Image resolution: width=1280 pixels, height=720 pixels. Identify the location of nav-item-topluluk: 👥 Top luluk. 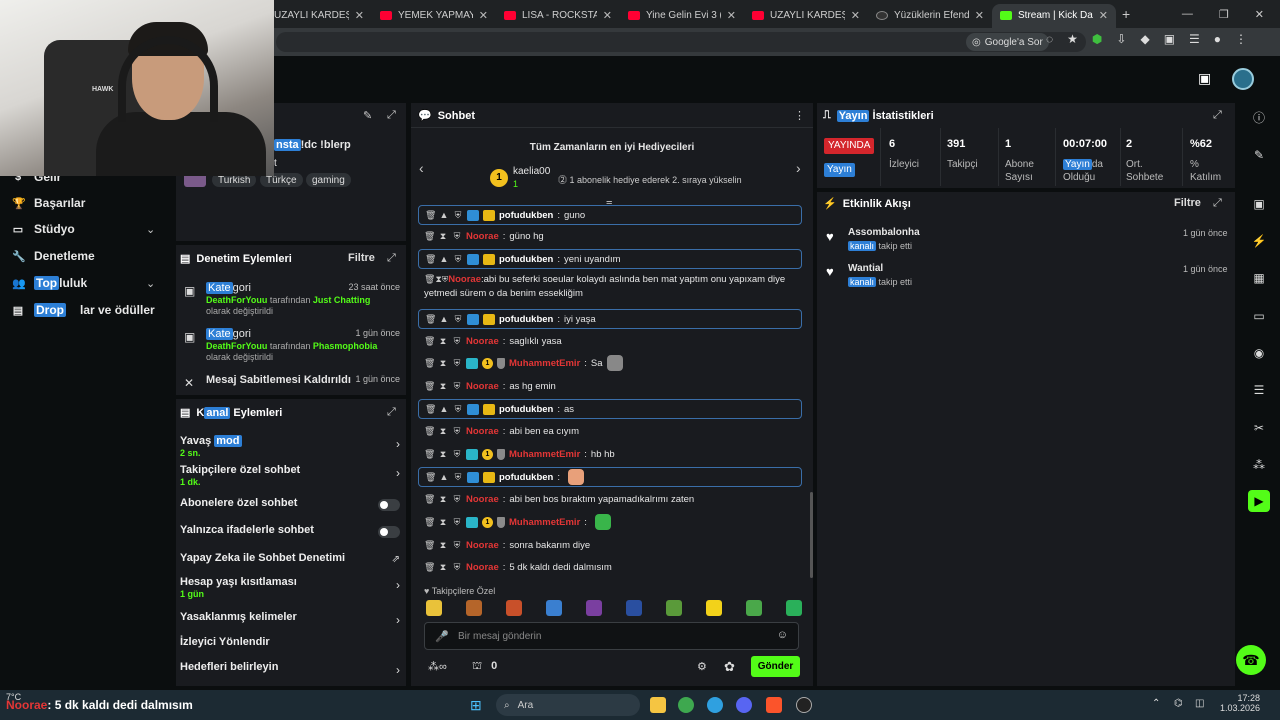
(49, 283).